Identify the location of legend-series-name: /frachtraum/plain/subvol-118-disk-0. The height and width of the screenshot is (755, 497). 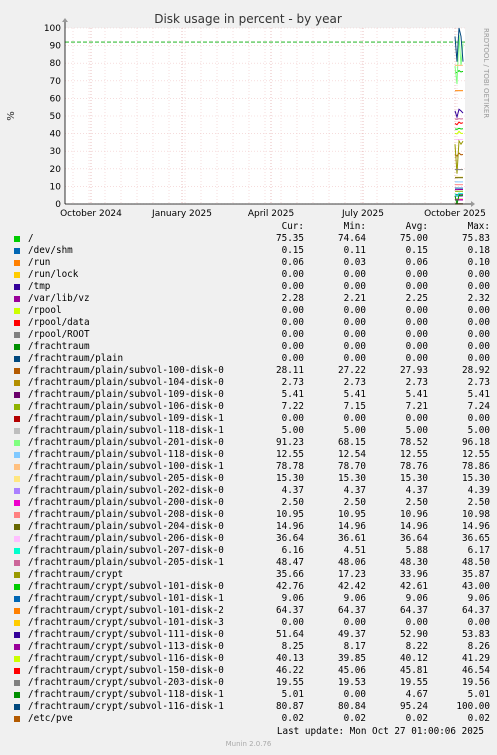
(126, 454).